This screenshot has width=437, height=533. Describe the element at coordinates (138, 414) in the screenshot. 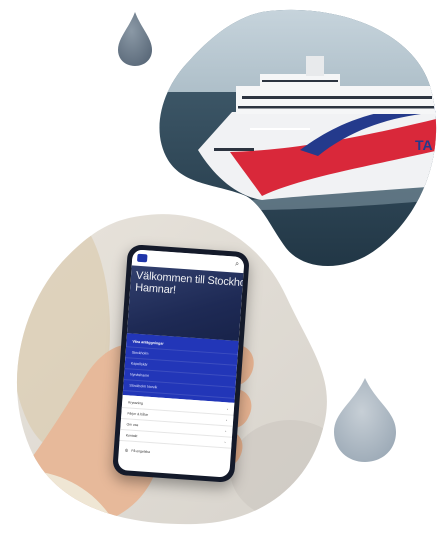

I see `list-item-label: Färjor & båtar` at that location.